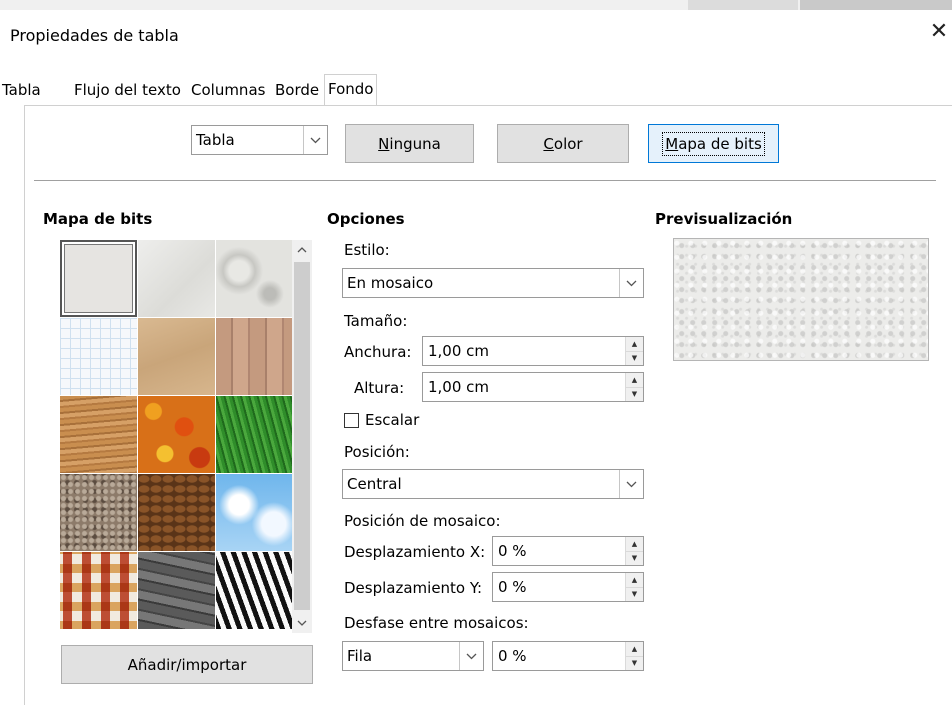 The image size is (952, 705). I want to click on bitmap-tile-stone-wall, so click(176, 590).